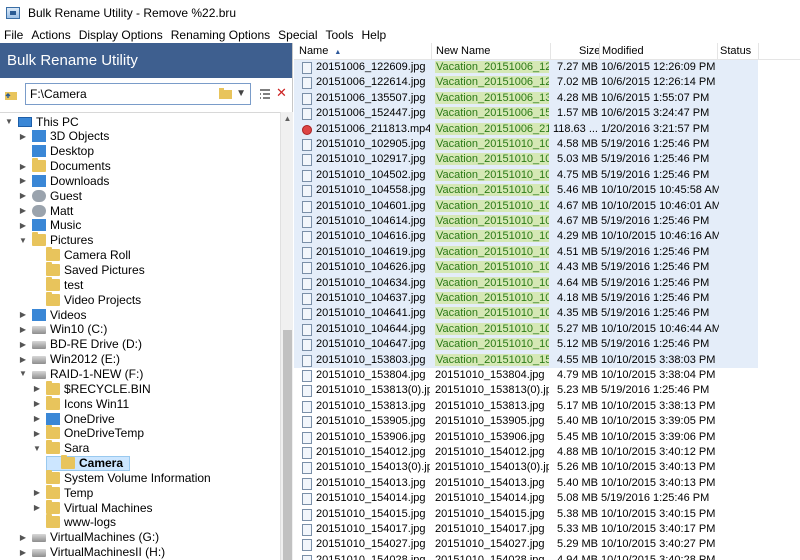  What do you see at coordinates (297, 35) in the screenshot?
I see `menu-item-special: Special` at bounding box center [297, 35].